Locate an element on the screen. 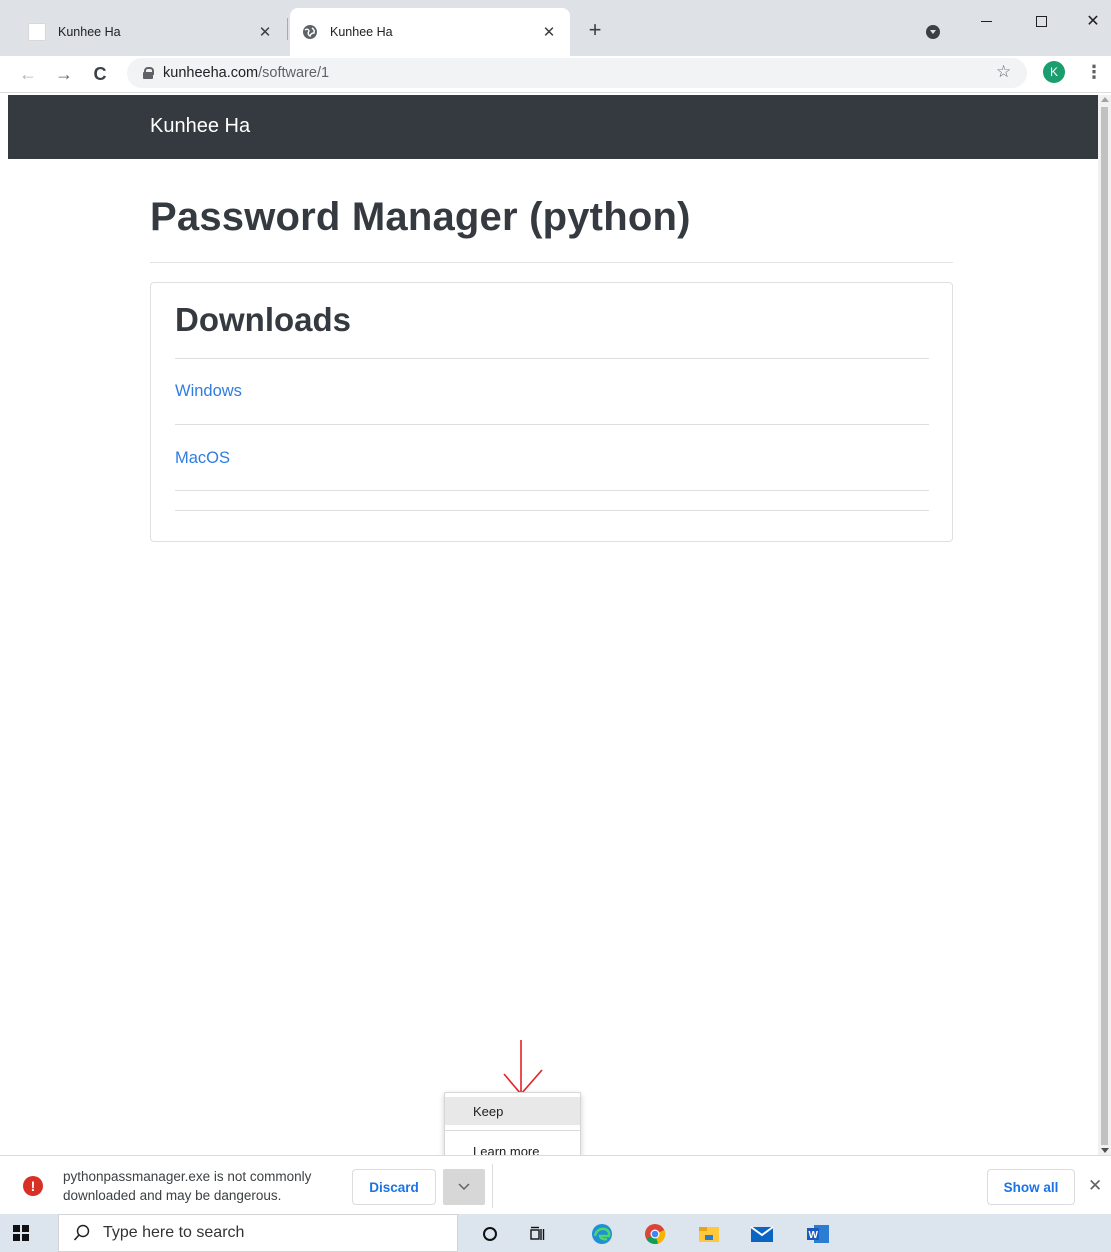  url-path: /software/1 is located at coordinates (294, 73).